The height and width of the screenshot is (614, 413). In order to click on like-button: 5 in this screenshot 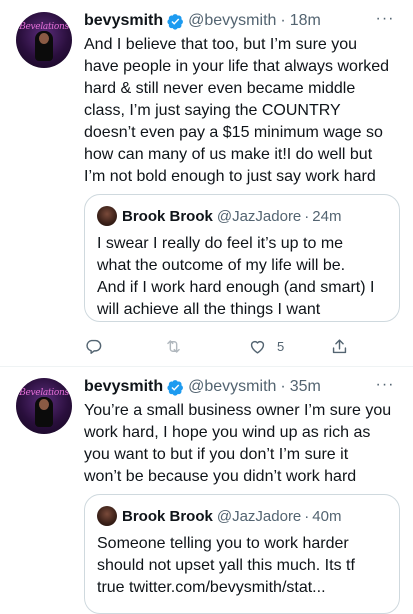, I will do `click(266, 346)`.